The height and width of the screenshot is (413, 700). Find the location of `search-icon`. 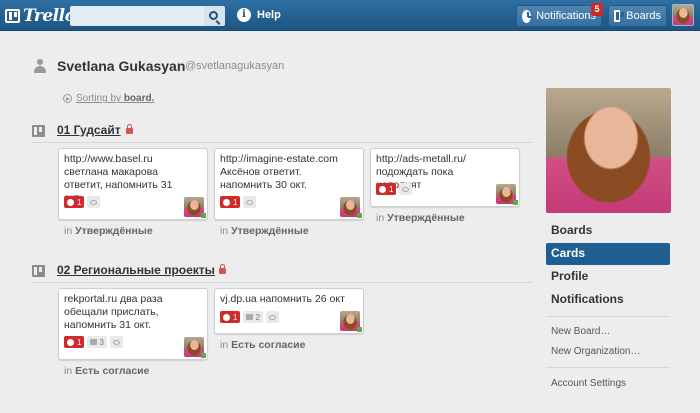

search-icon is located at coordinates (213, 15).